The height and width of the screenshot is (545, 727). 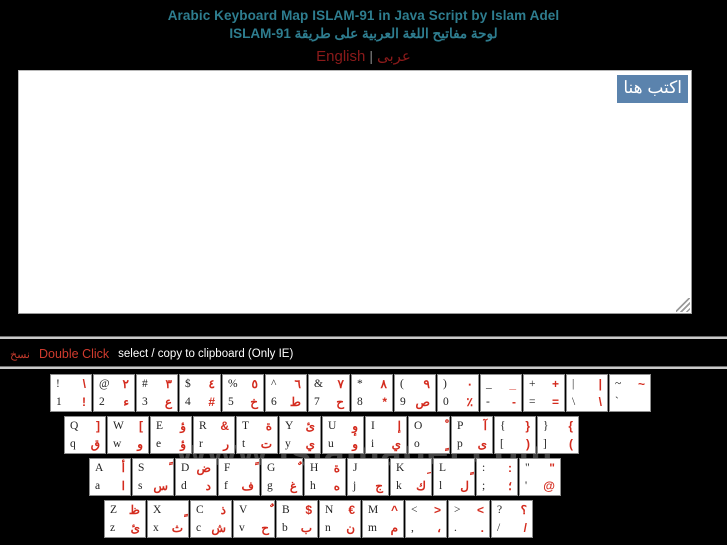 What do you see at coordinates (286, 393) in the screenshot?
I see `key-6: ^ ٦ 6 ط` at bounding box center [286, 393].